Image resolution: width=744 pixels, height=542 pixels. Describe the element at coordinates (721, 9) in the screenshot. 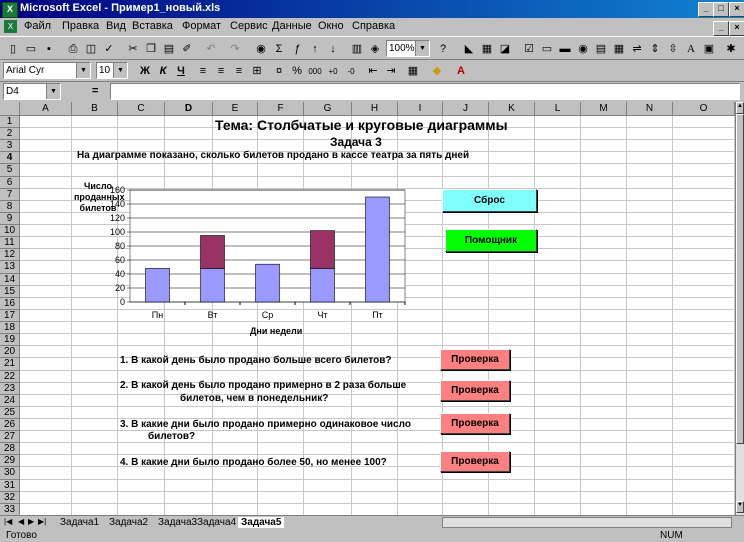

I see `maximize-button: □` at that location.